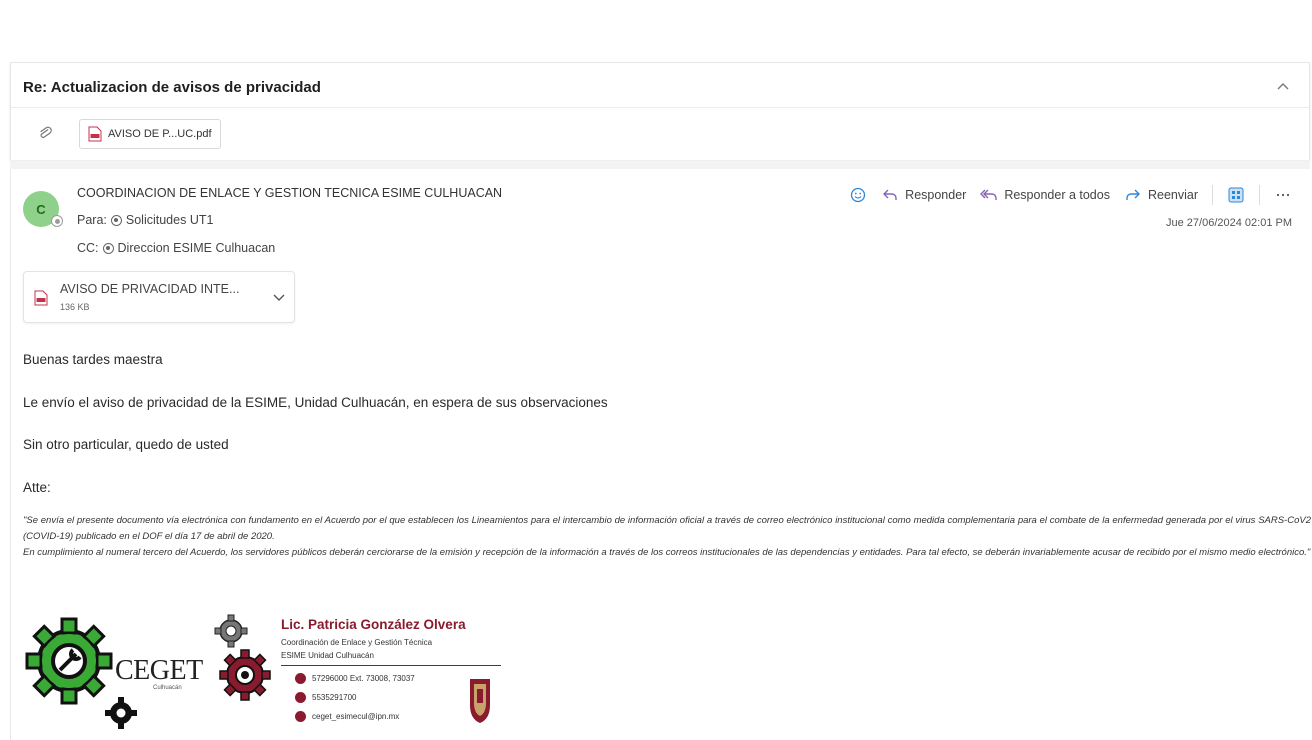 The image size is (1312, 740). I want to click on attachment-chip: AVISO DE P...UC.pdf, so click(150, 134).